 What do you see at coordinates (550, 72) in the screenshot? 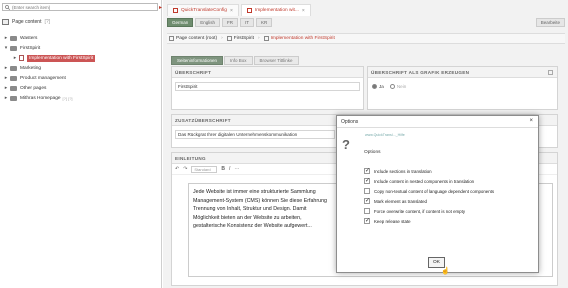
I see `settings-icon` at bounding box center [550, 72].